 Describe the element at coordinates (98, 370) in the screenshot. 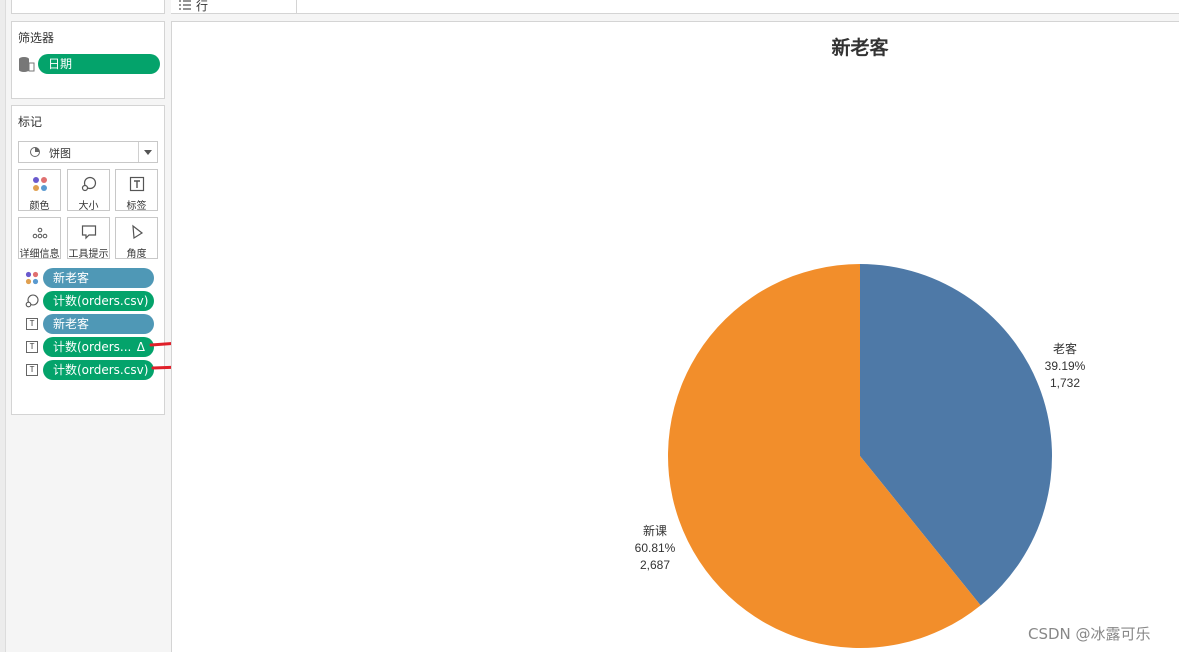

I see `shelf-pill-label-count: 计数(orders.csv)` at that location.